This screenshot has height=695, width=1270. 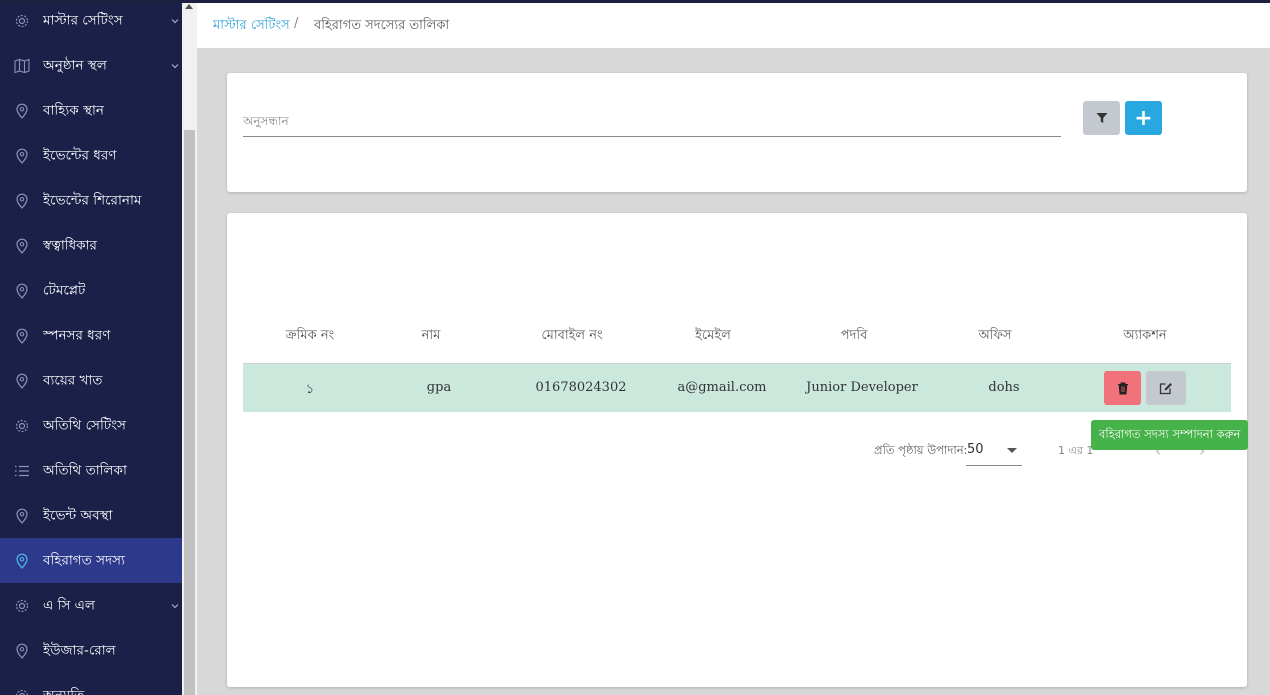 I want to click on sidebar-item-event-status: ইভেন্ট অবস্থা, so click(x=91, y=515).